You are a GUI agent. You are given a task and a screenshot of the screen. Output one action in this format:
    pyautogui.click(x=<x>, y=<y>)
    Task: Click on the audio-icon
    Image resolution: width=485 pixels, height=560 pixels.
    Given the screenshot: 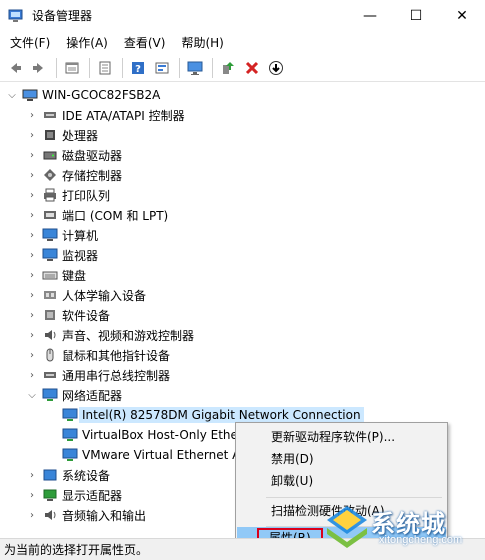 What is the action you would take?
    pyautogui.click(x=50, y=515)
    